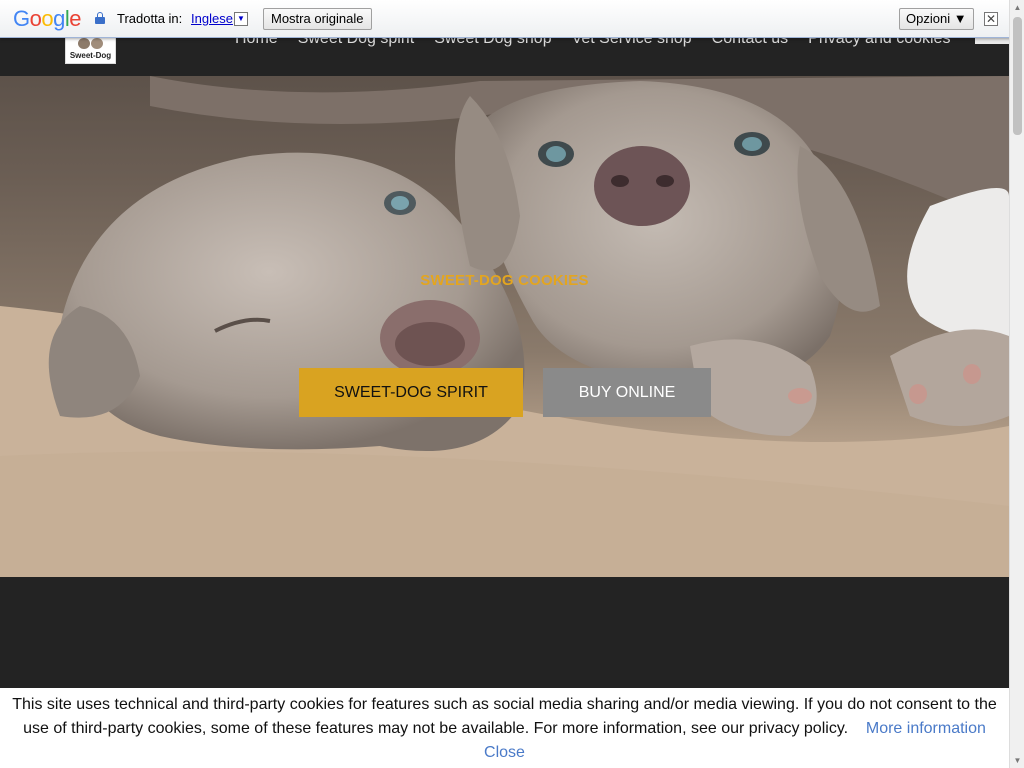  Describe the element at coordinates (936, 19) in the screenshot. I see `options-button: Opzioni ▼` at that location.